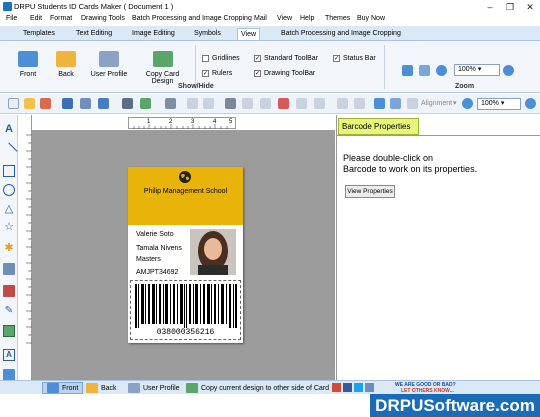 The image size is (540, 417). What do you see at coordinates (221, 58) in the screenshot?
I see `gridlines-checkbox: Gridlines` at bounding box center [221, 58].